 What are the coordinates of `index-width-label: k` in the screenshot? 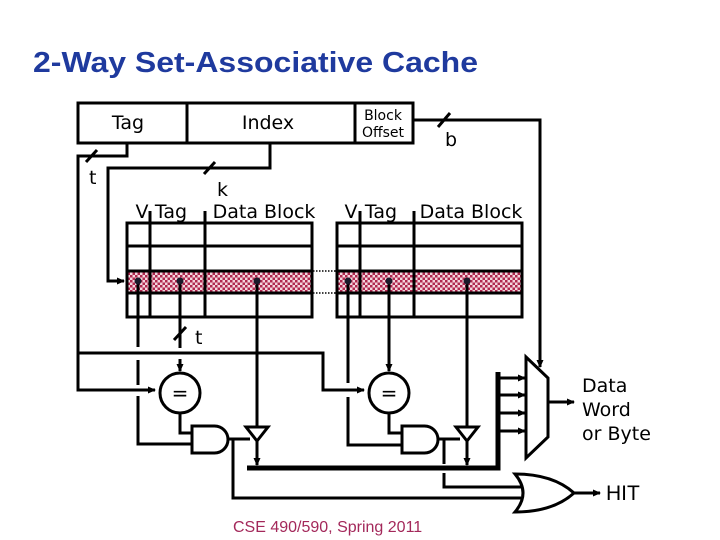 It's located at (222, 190).